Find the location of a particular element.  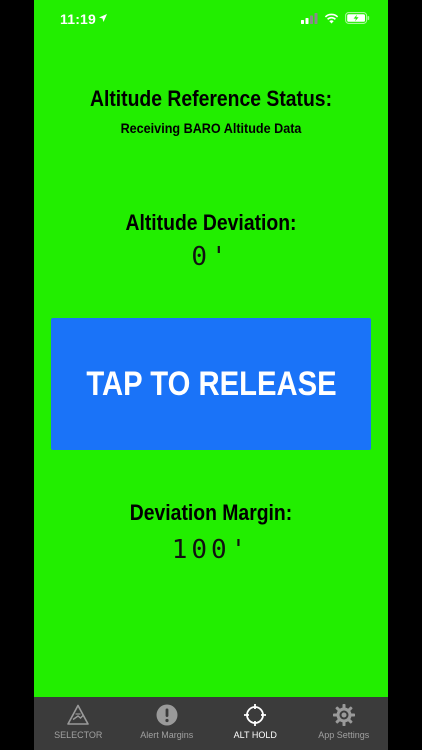

tab-selector-label: SELECTOR is located at coordinates (78, 735).